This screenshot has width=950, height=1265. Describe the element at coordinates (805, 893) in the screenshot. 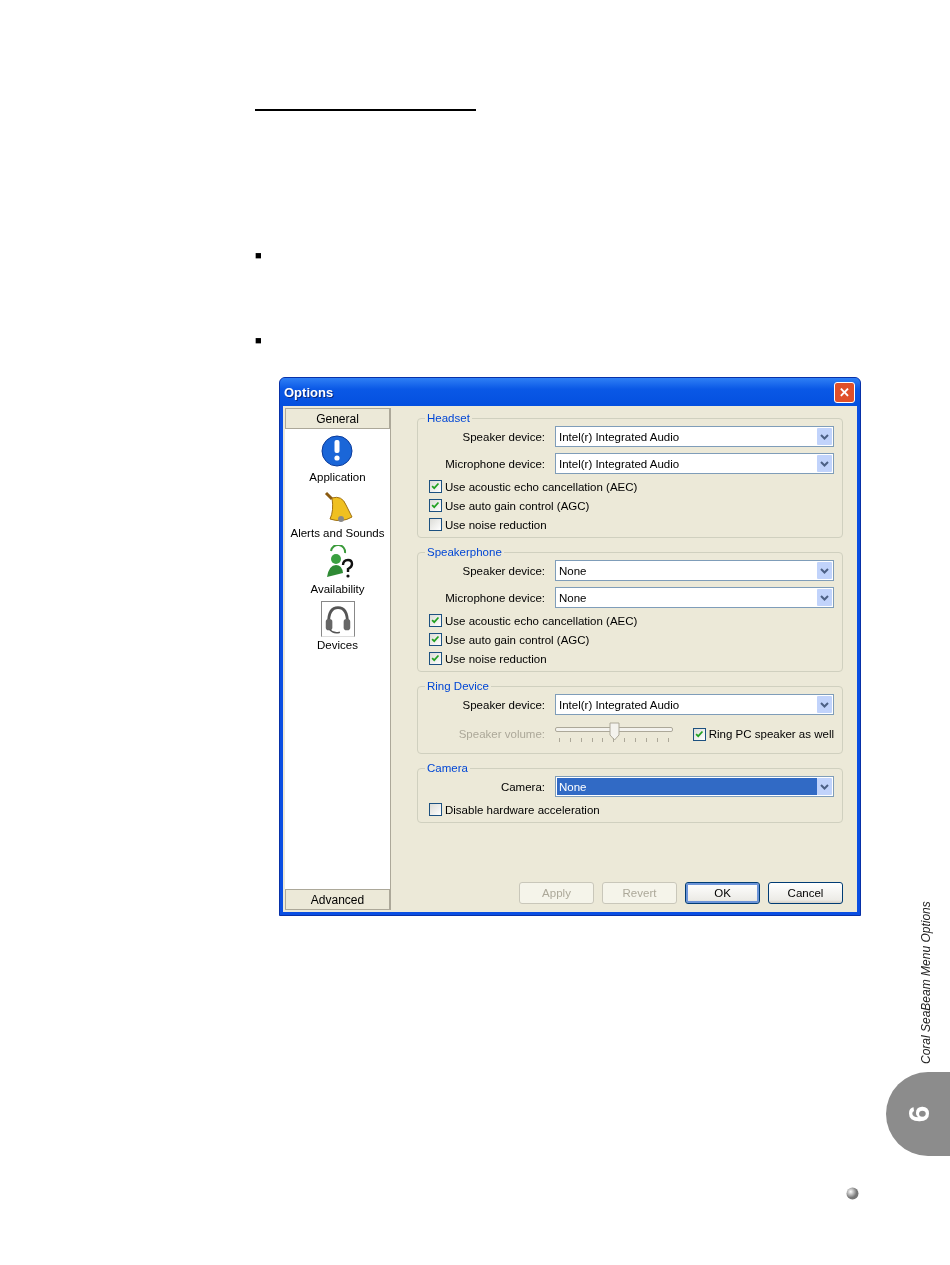

I see `dialog-button: Cancel` at that location.